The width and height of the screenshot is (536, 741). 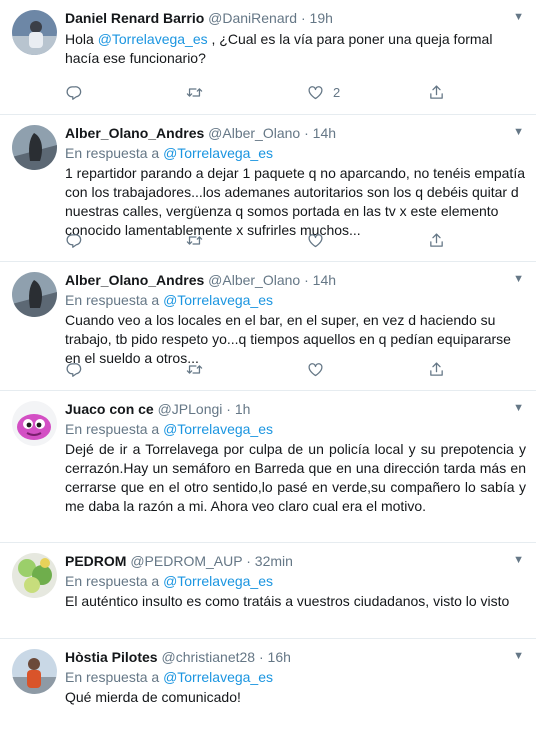 What do you see at coordinates (208, 657) in the screenshot?
I see `author-handle: @christianet28` at bounding box center [208, 657].